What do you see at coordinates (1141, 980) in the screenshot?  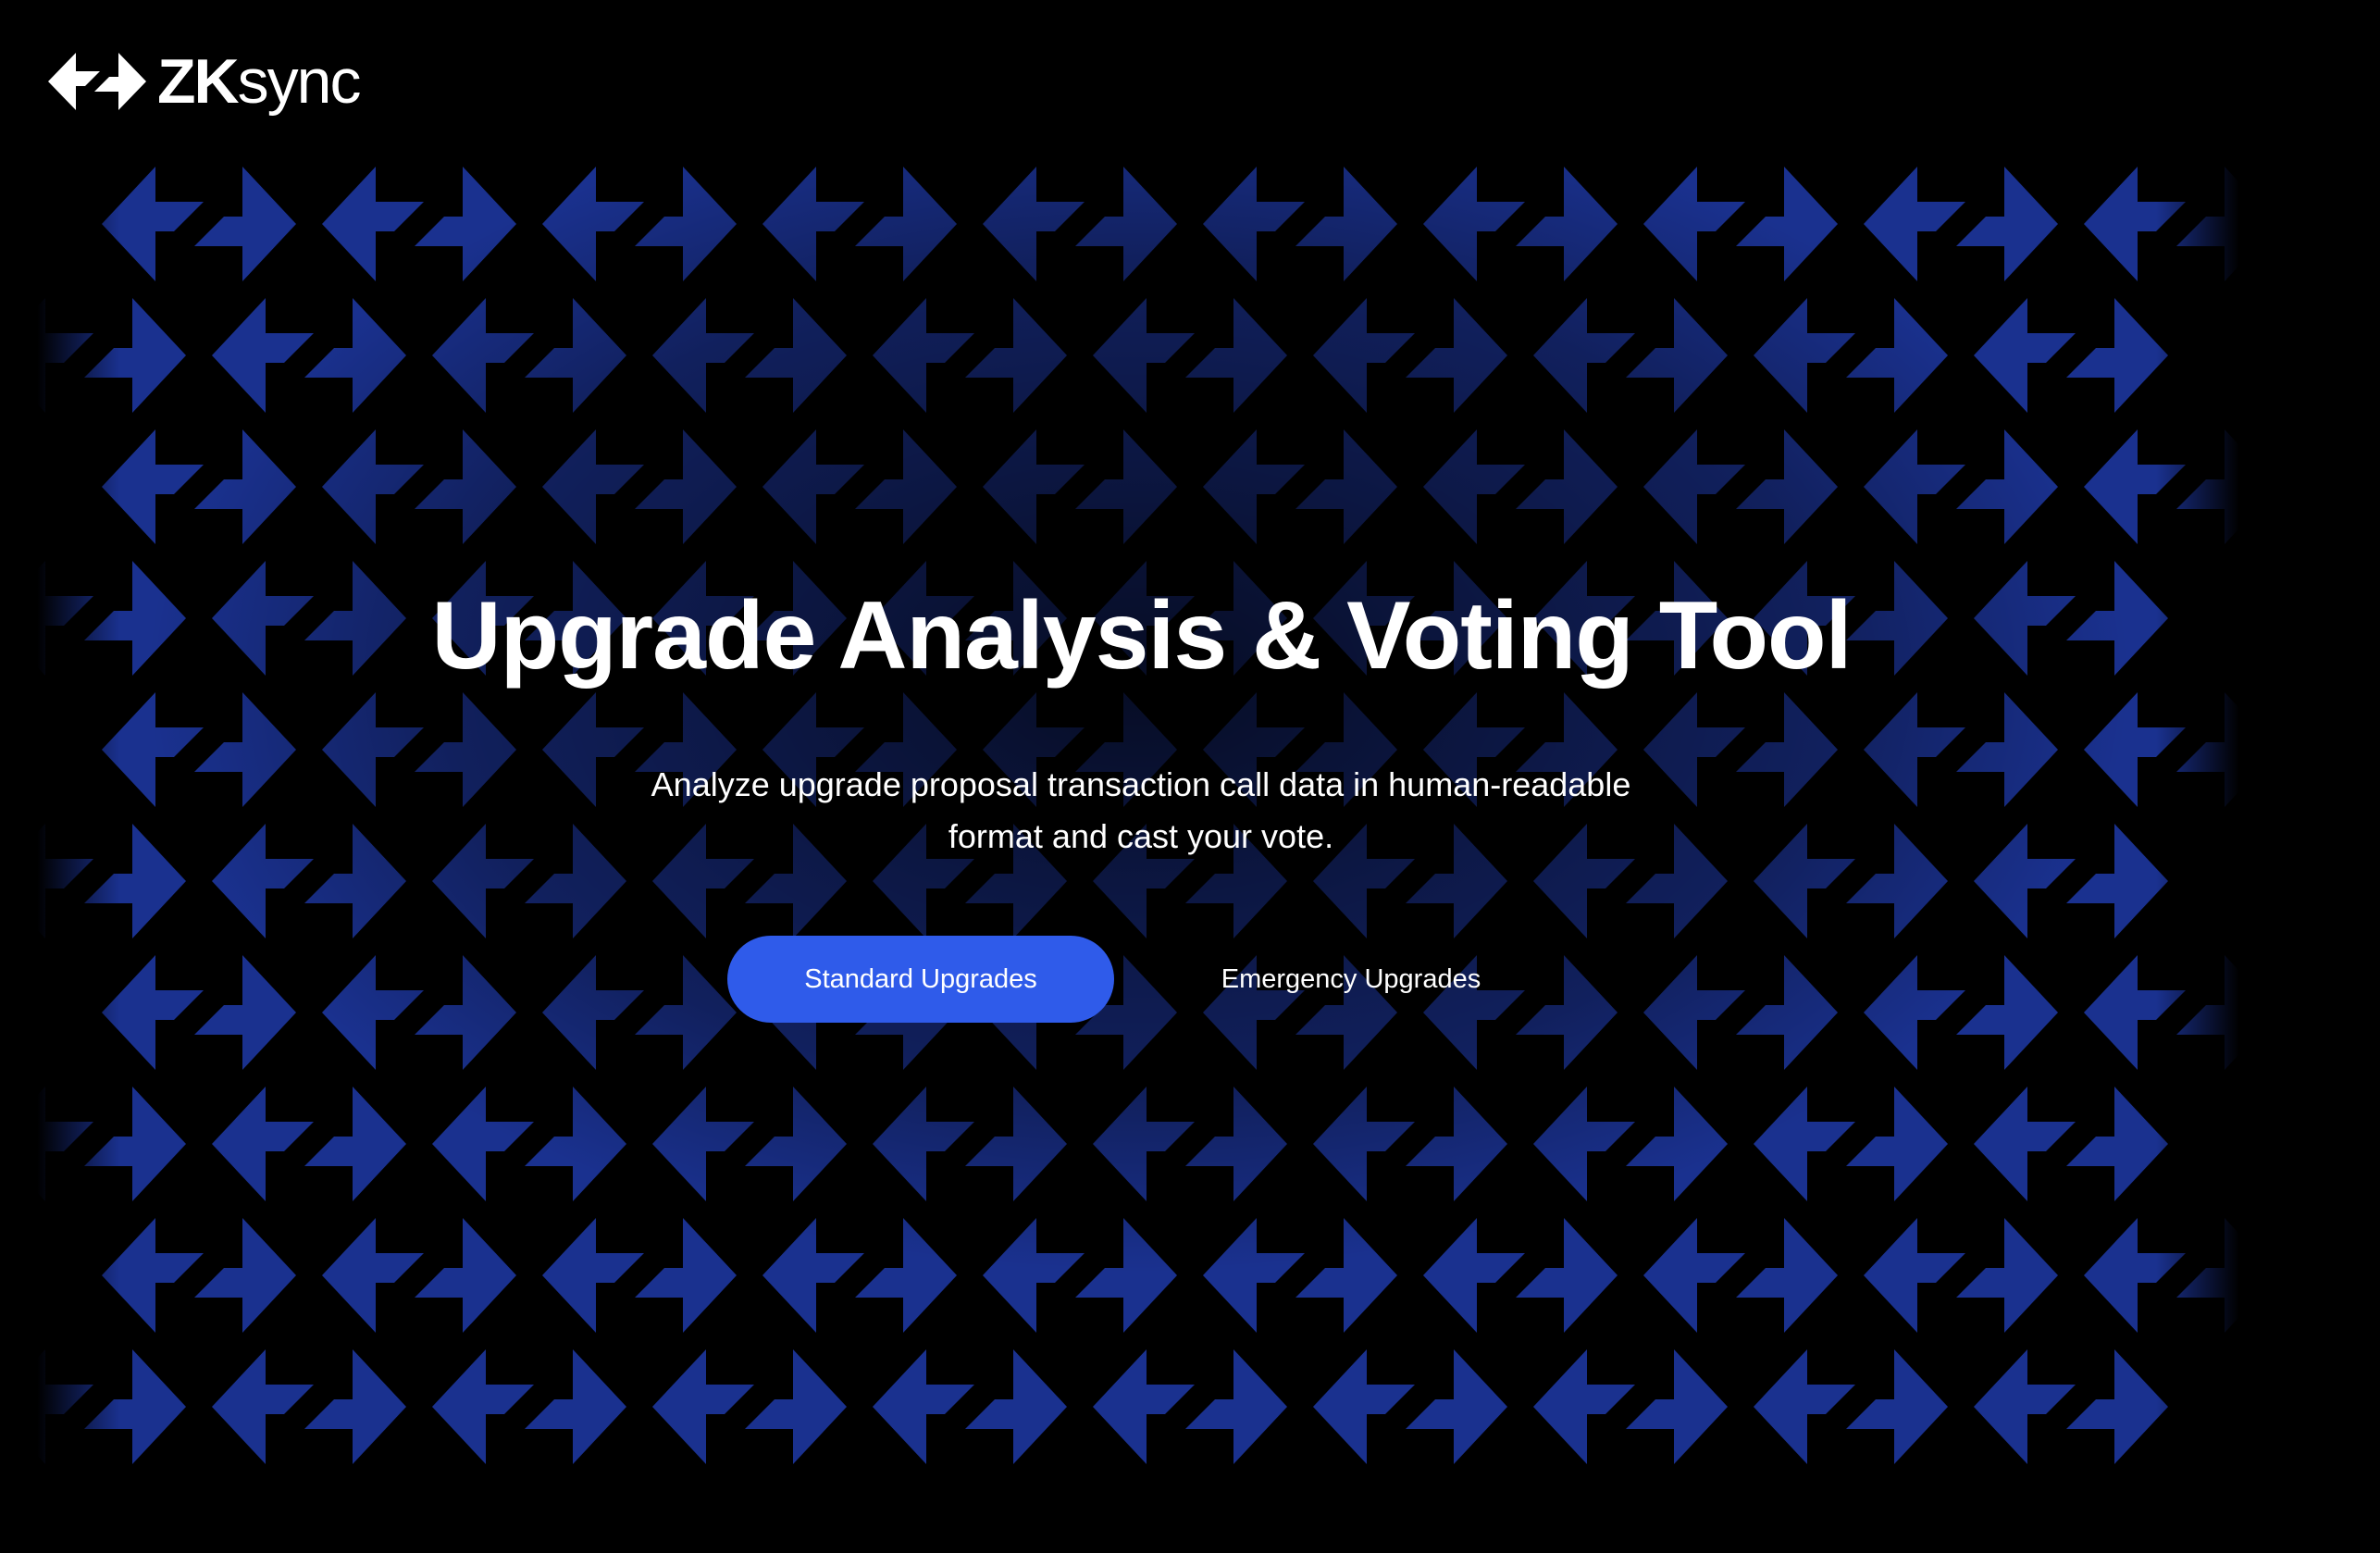 I see `action-buttons: Standard Upgrades Emergency Upgrades` at bounding box center [1141, 980].